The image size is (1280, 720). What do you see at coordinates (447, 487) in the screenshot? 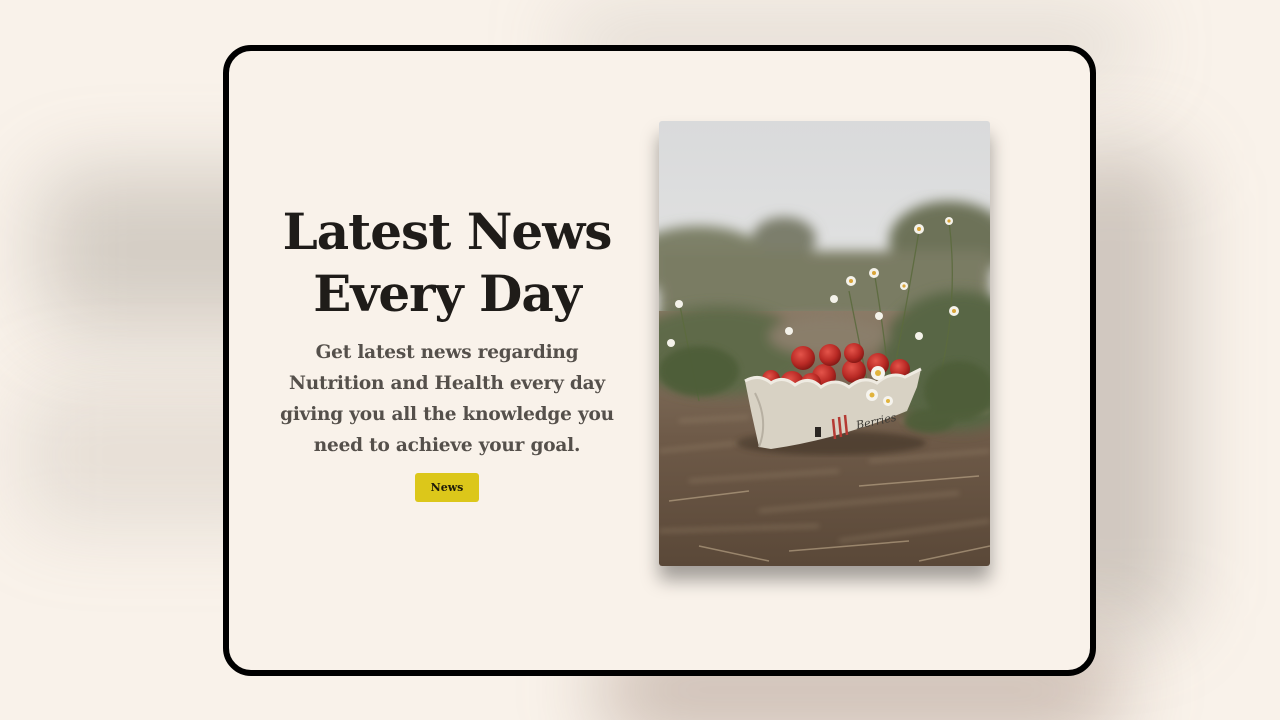
I see `news-button: News` at bounding box center [447, 487].